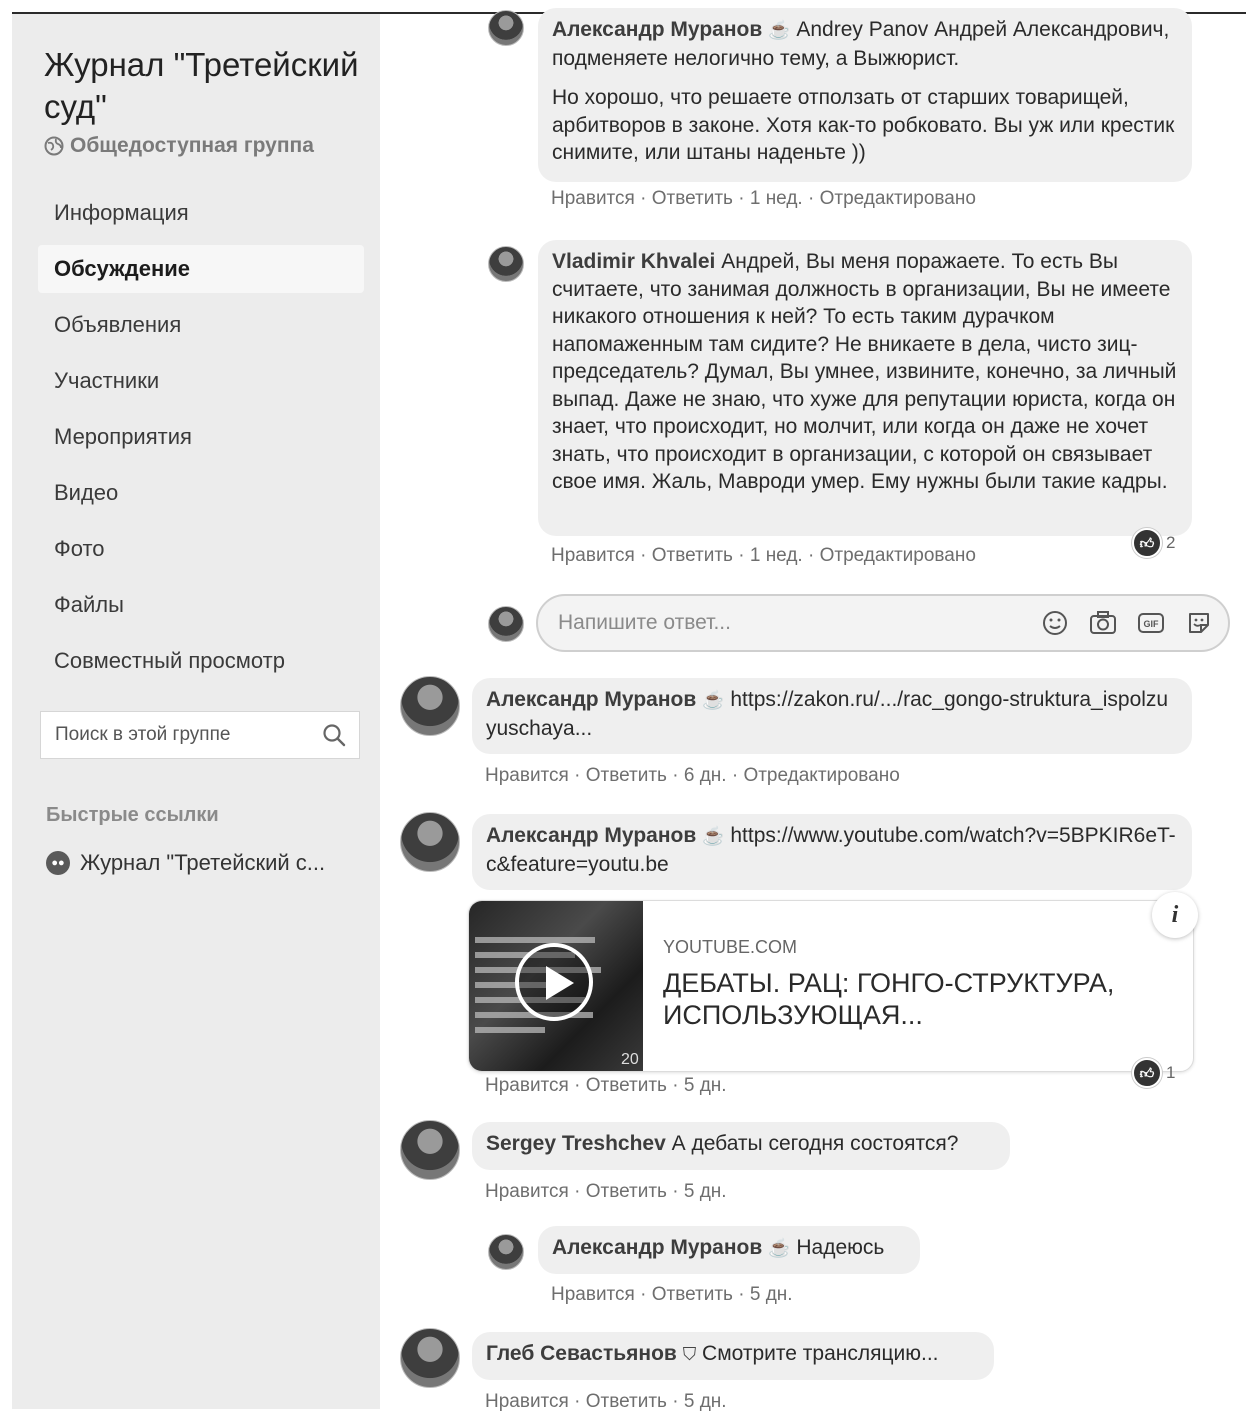  Describe the element at coordinates (1199, 623) in the screenshot. I see `sticker-icon` at that location.